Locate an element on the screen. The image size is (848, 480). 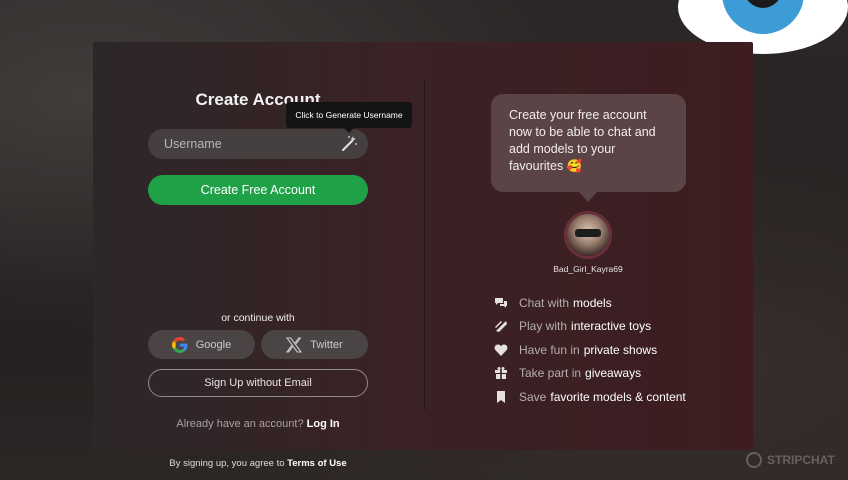
feature-item-giveaways: Take part in giveaways is located at coordinates (590, 374).